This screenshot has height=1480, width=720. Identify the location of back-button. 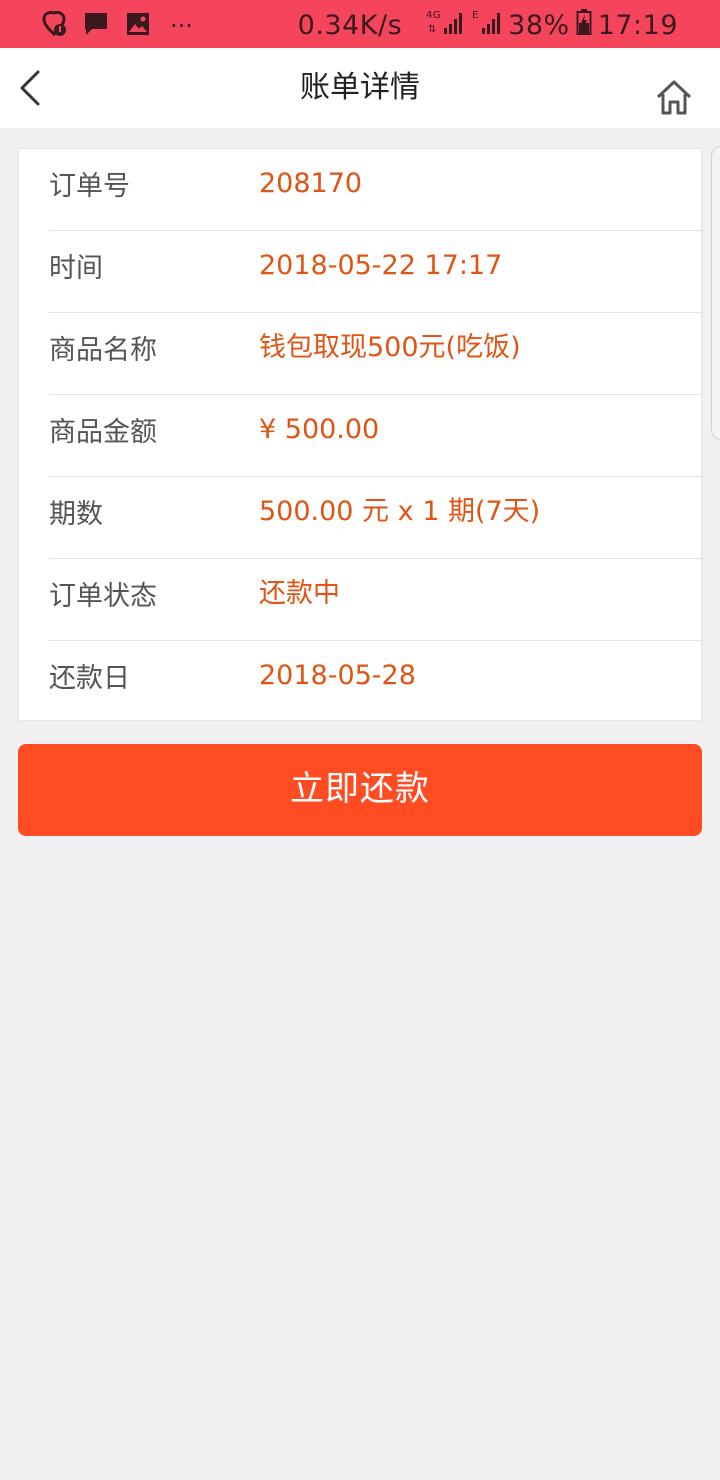
(32, 88).